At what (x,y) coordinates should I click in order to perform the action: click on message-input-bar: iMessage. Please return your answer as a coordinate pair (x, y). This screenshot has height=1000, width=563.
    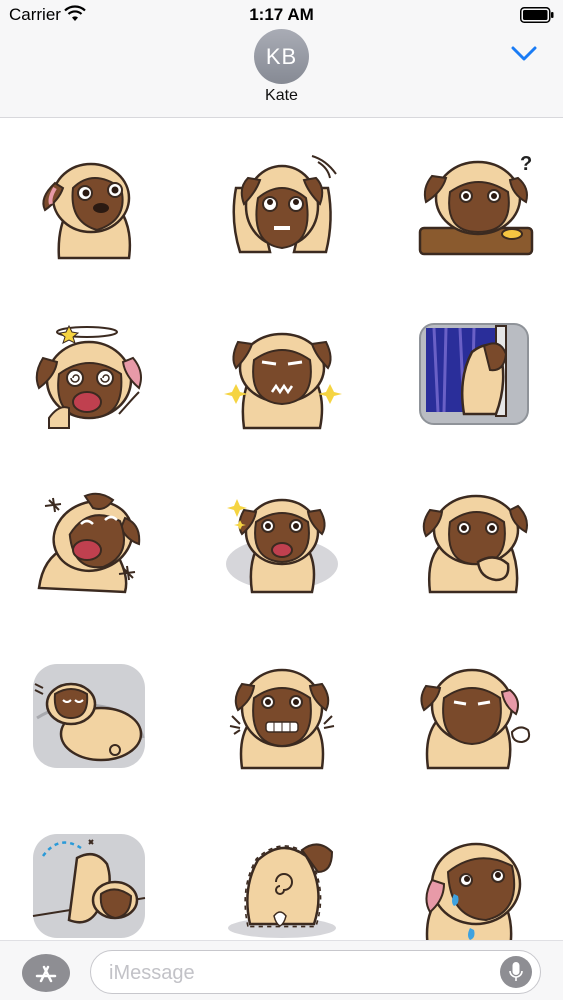
    Looking at the image, I should click on (281, 970).